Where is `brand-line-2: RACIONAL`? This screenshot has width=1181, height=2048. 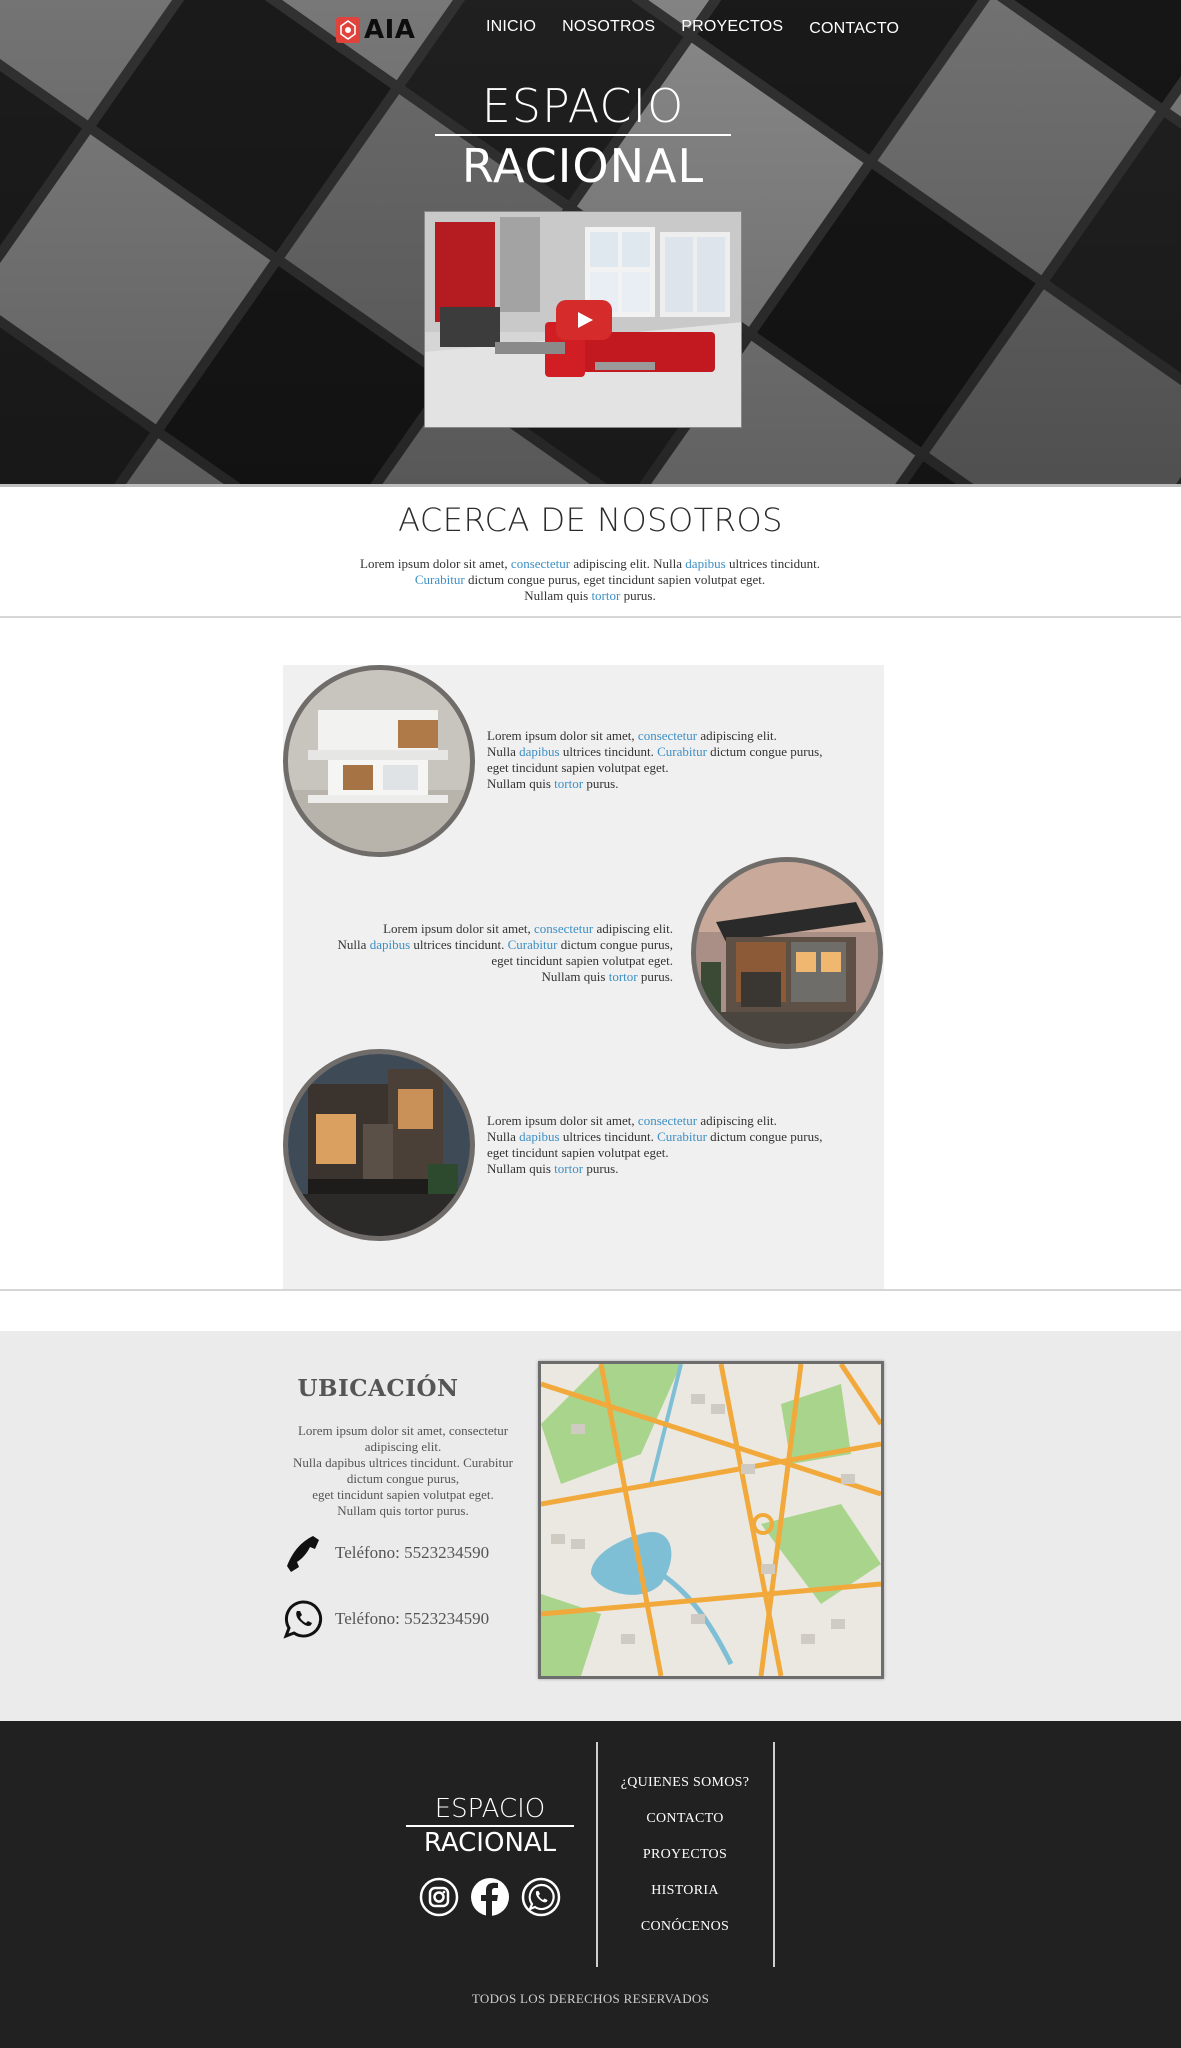
brand-line-2: RACIONAL is located at coordinates (583, 166).